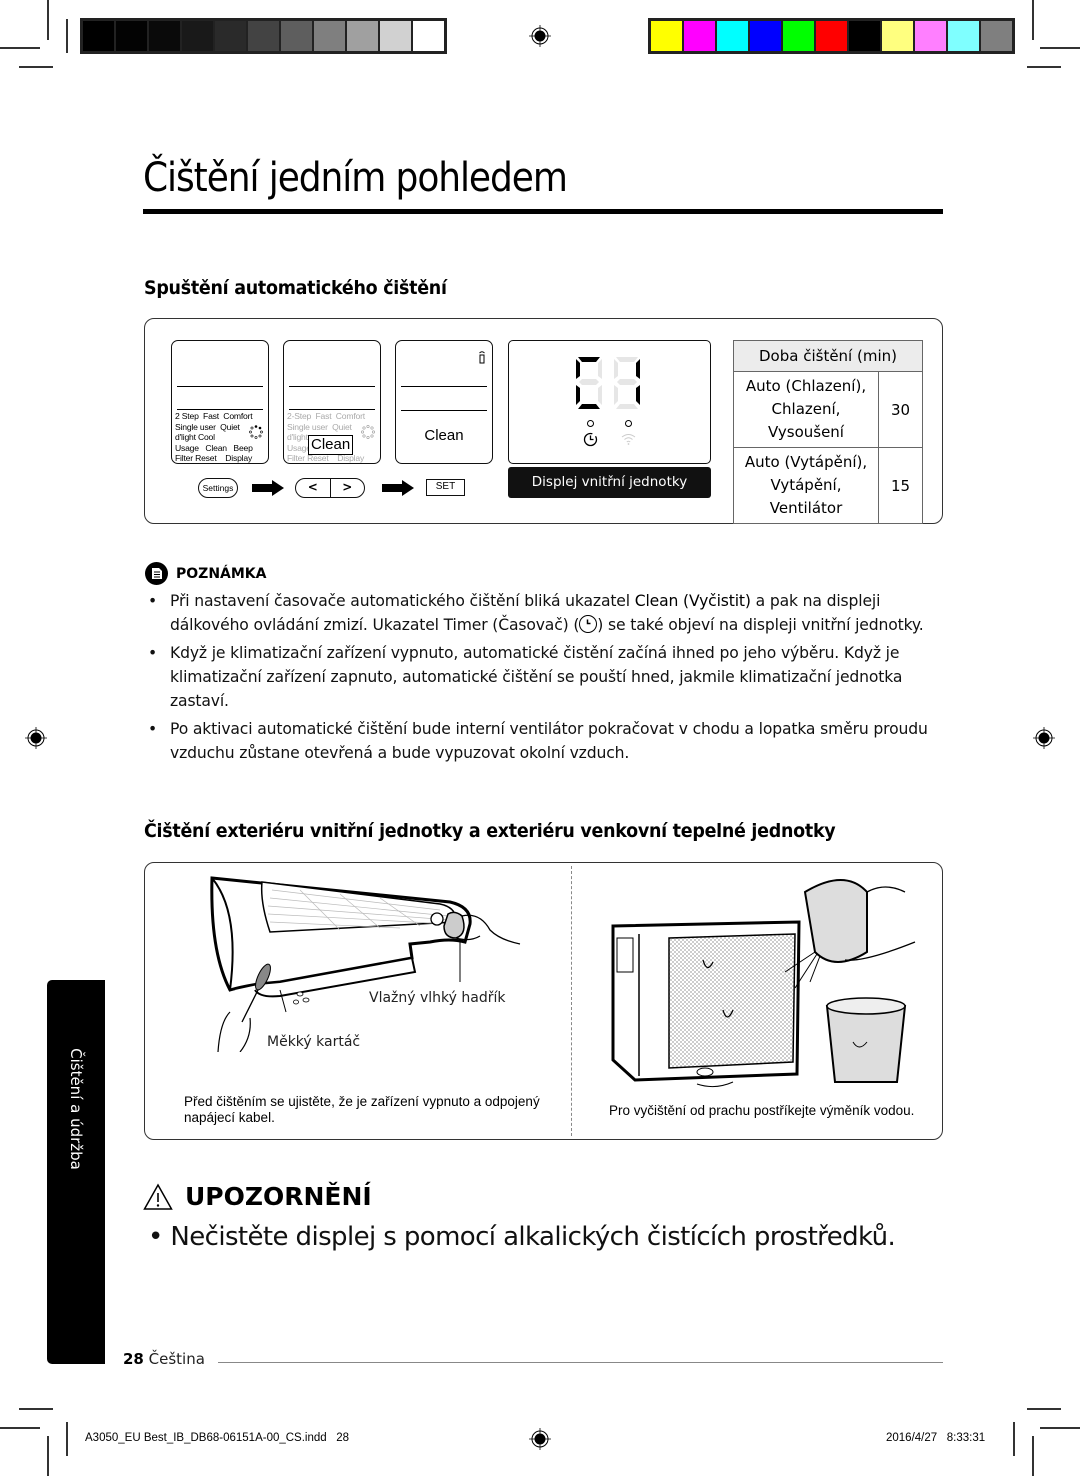 The image size is (1080, 1476). Describe the element at coordinates (444, 435) in the screenshot. I see `clean-indicator: Clean` at that location.